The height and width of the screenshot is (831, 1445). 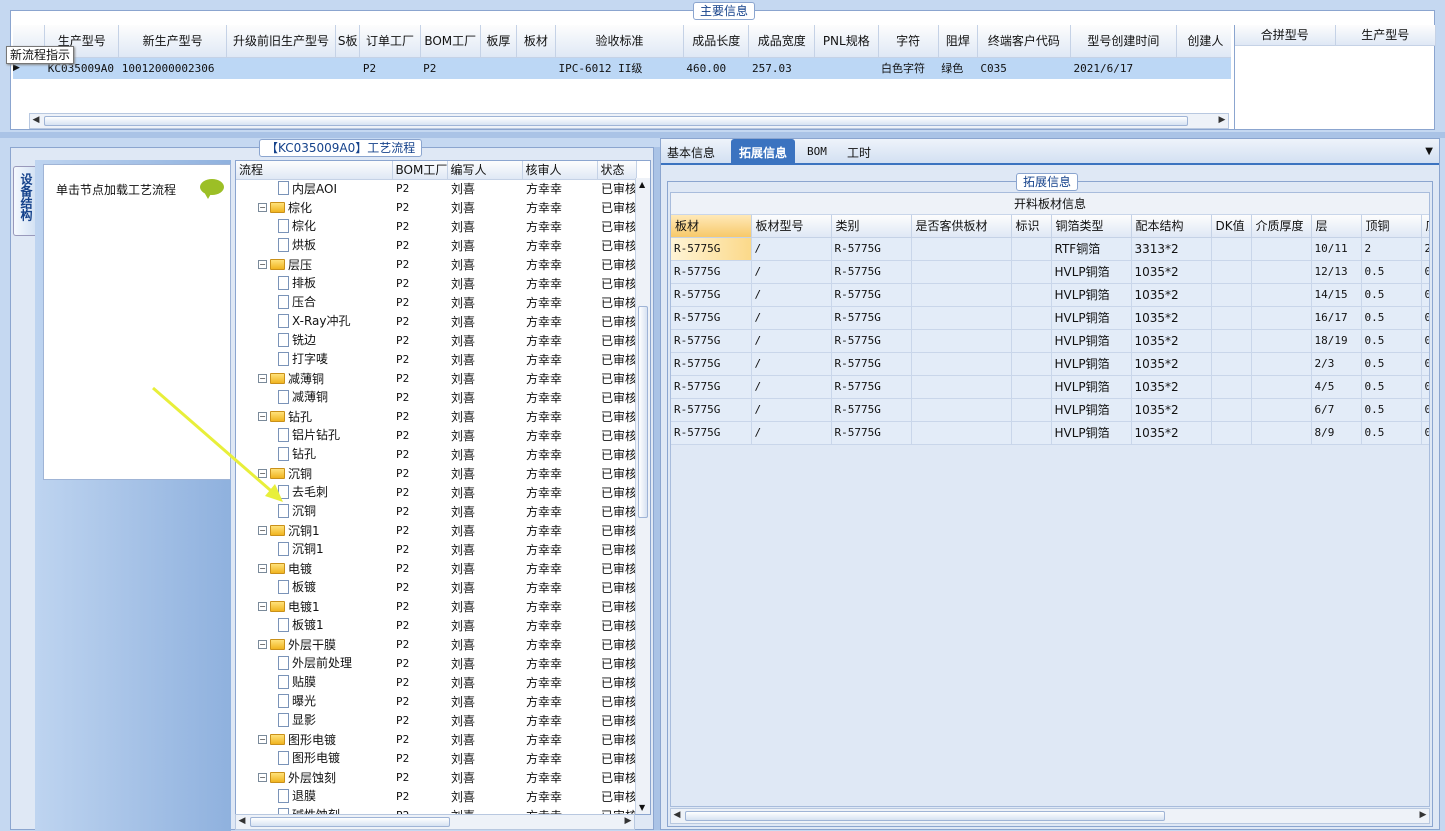 I want to click on tree-node-cell: 曝光, so click(x=314, y=701).